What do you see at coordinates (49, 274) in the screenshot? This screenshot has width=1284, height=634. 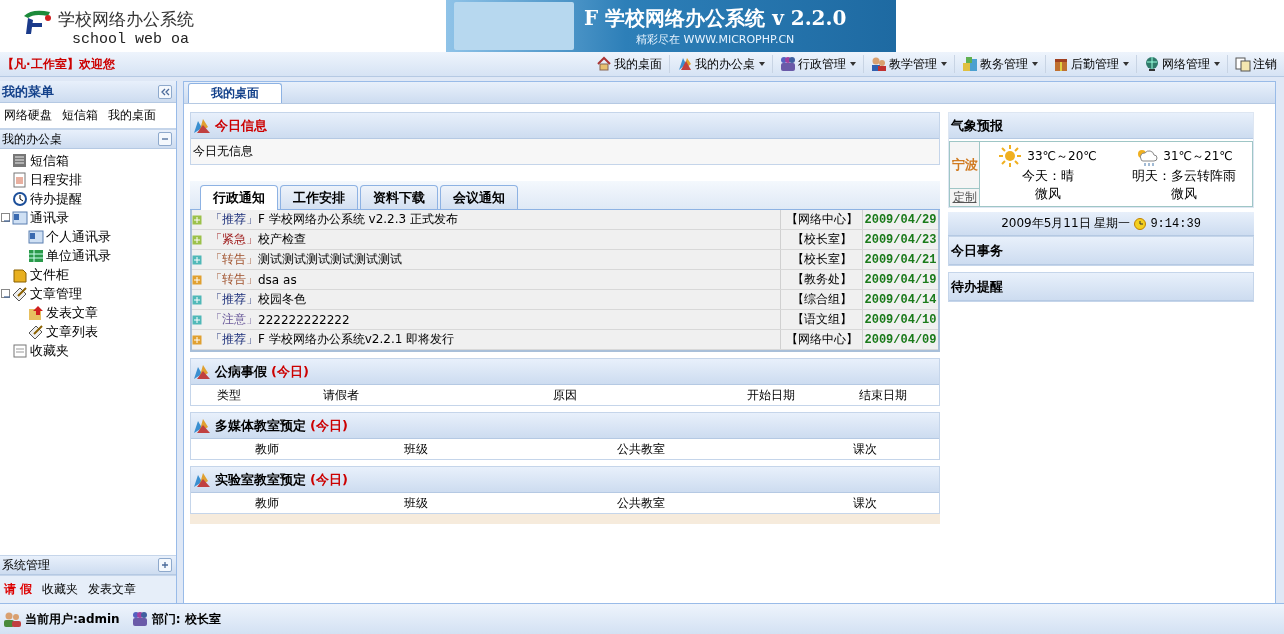 I see `tree-item: 文件柜` at bounding box center [49, 274].